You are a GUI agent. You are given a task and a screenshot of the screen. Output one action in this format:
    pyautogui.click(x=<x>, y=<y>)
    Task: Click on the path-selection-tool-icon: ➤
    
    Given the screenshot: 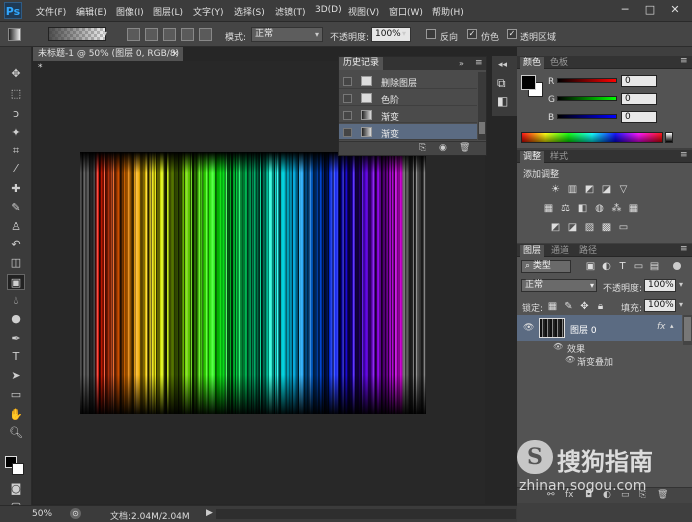 What is the action you would take?
    pyautogui.click(x=16, y=376)
    